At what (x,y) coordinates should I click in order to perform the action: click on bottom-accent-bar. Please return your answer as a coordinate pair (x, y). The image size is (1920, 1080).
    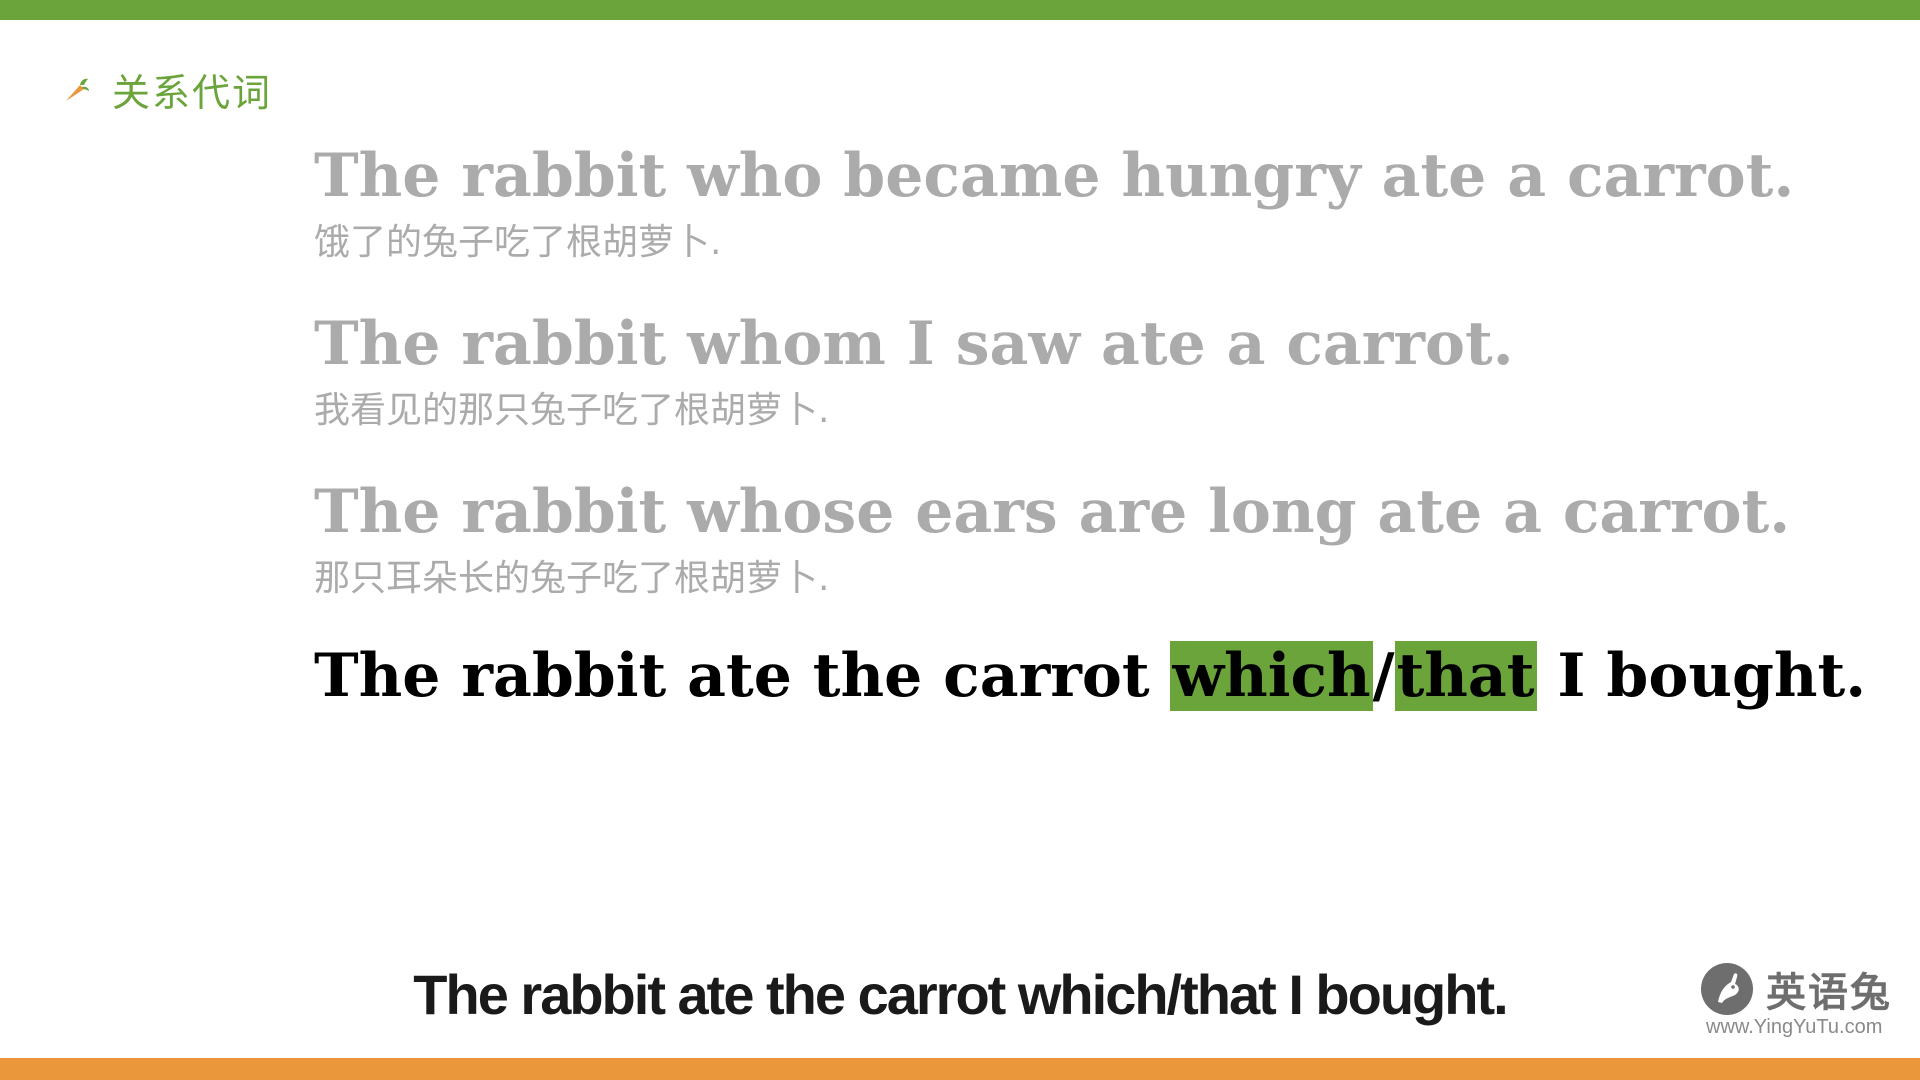
    Looking at the image, I should click on (960, 1069).